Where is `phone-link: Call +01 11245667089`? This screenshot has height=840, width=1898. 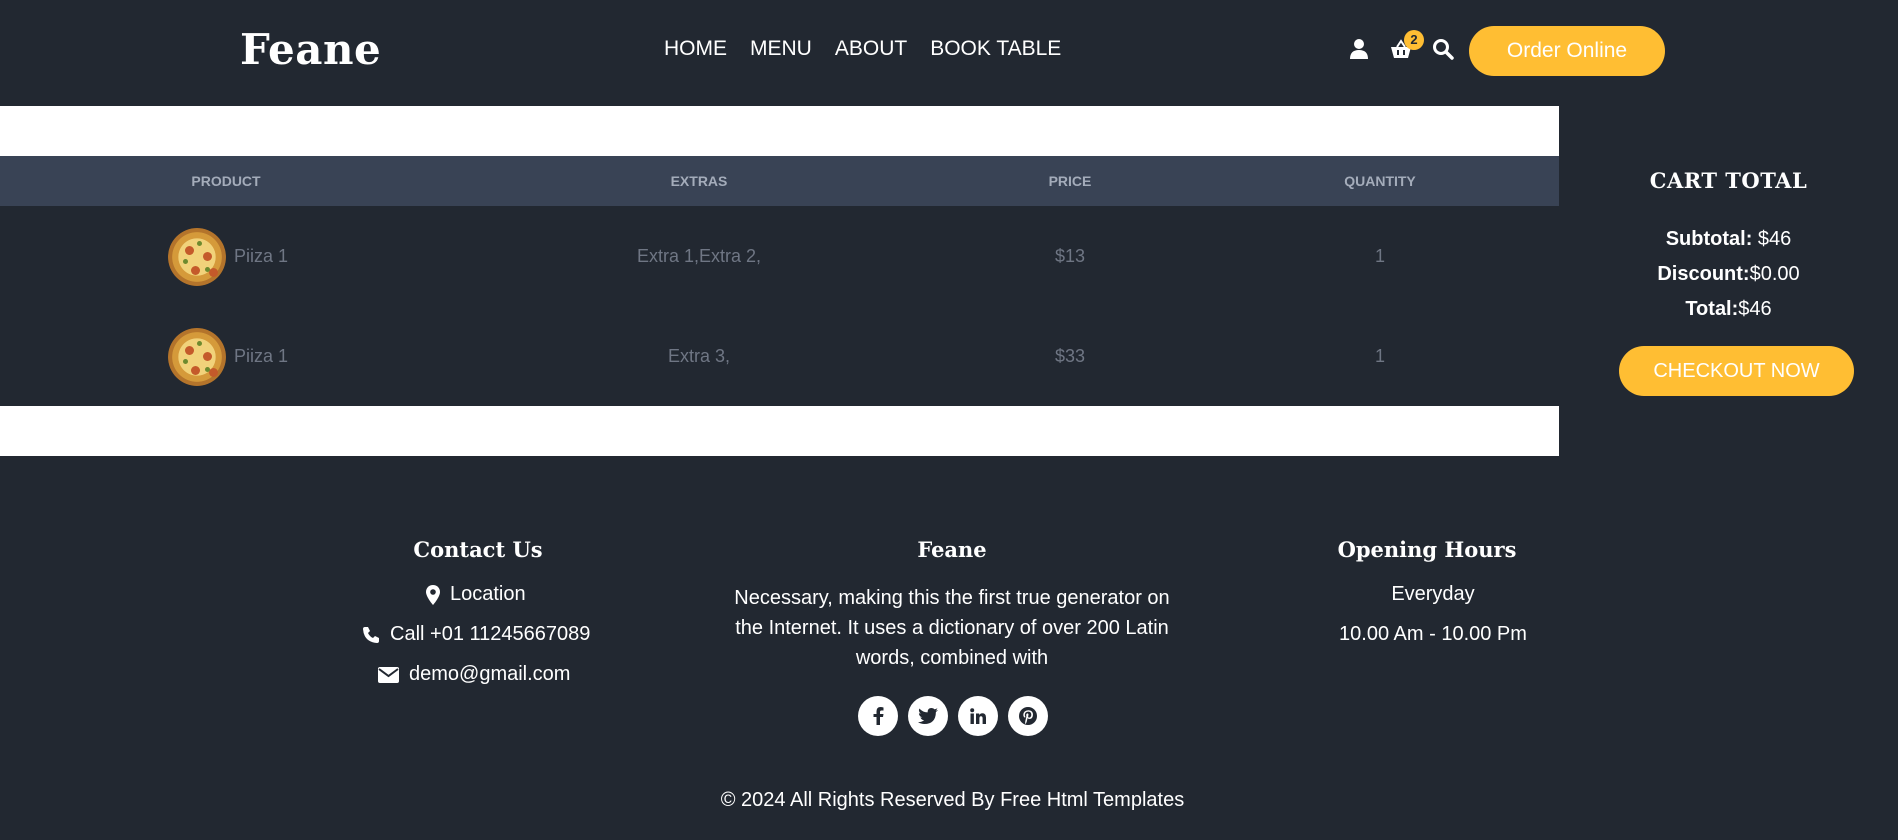 phone-link: Call +01 11245667089 is located at coordinates (476, 634).